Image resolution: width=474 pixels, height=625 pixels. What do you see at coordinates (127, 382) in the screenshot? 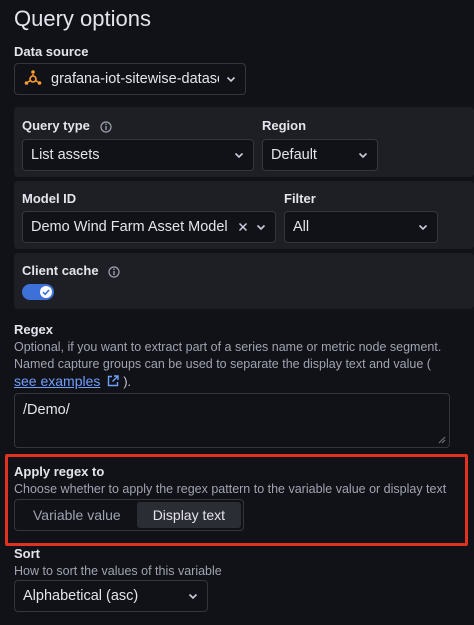
I see `regex-description-end: ).` at bounding box center [127, 382].